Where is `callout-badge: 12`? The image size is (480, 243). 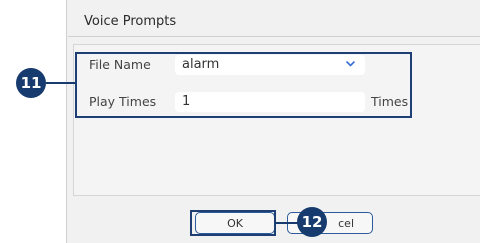 callout-badge: 12 is located at coordinates (312, 222).